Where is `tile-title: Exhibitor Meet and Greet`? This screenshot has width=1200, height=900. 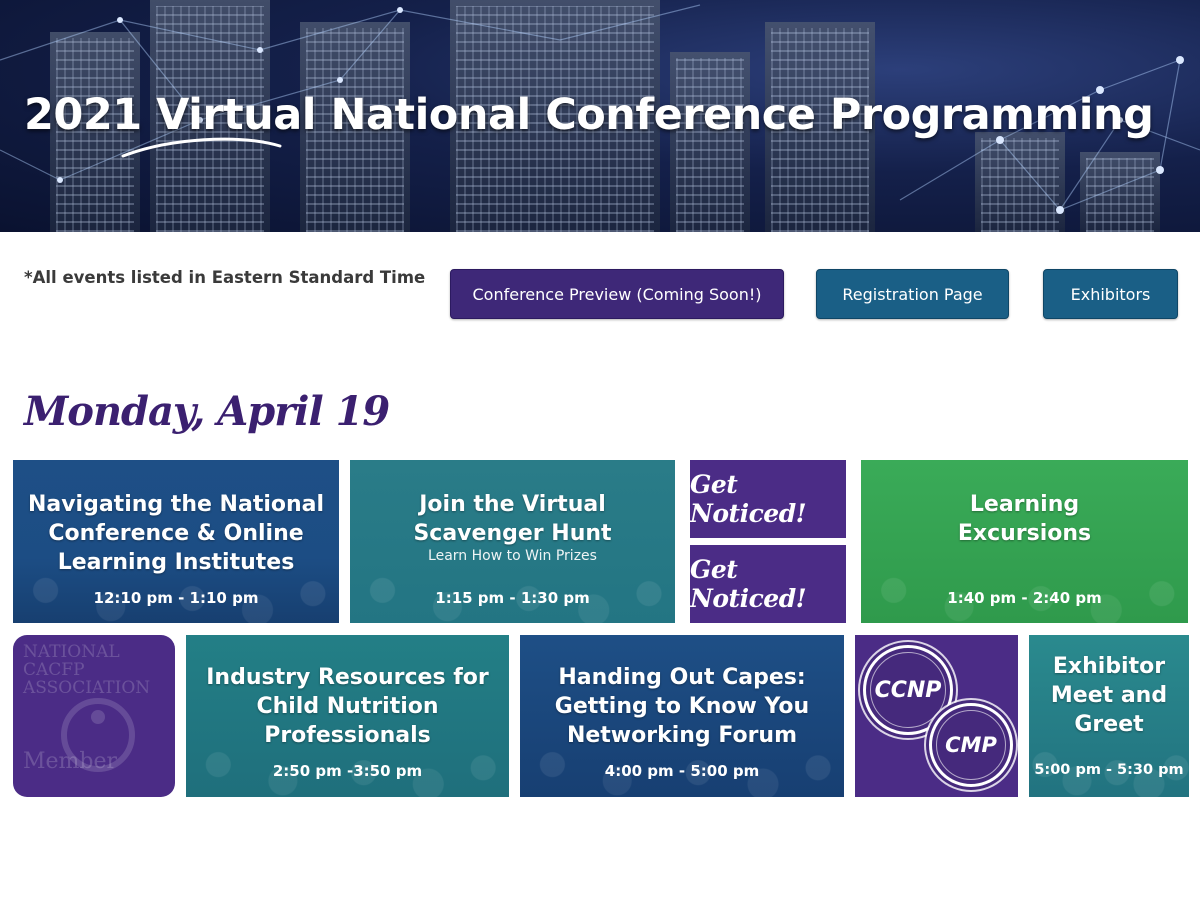 tile-title: Exhibitor Meet and Greet is located at coordinates (1109, 695).